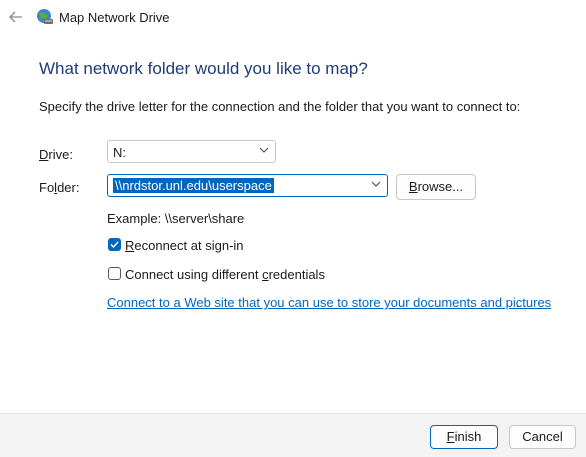 The height and width of the screenshot is (457, 586). What do you see at coordinates (68, 187) in the screenshot?
I see `folder-label-rest: der:` at bounding box center [68, 187].